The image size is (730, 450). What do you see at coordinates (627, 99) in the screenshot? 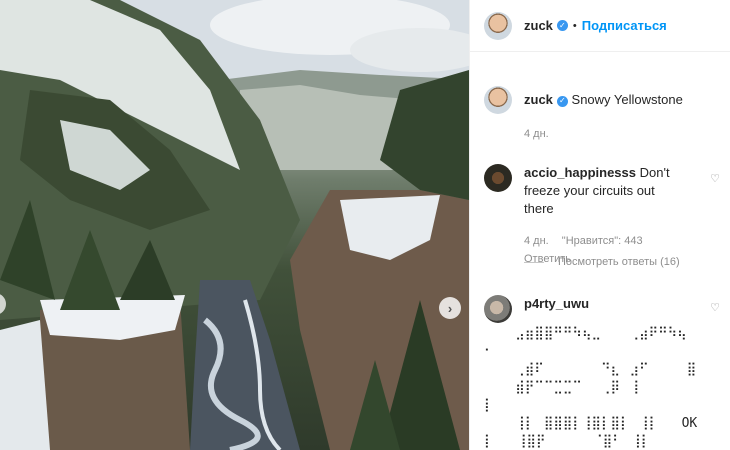
I see `caption-text: Snowy Yellowstone` at bounding box center [627, 99].